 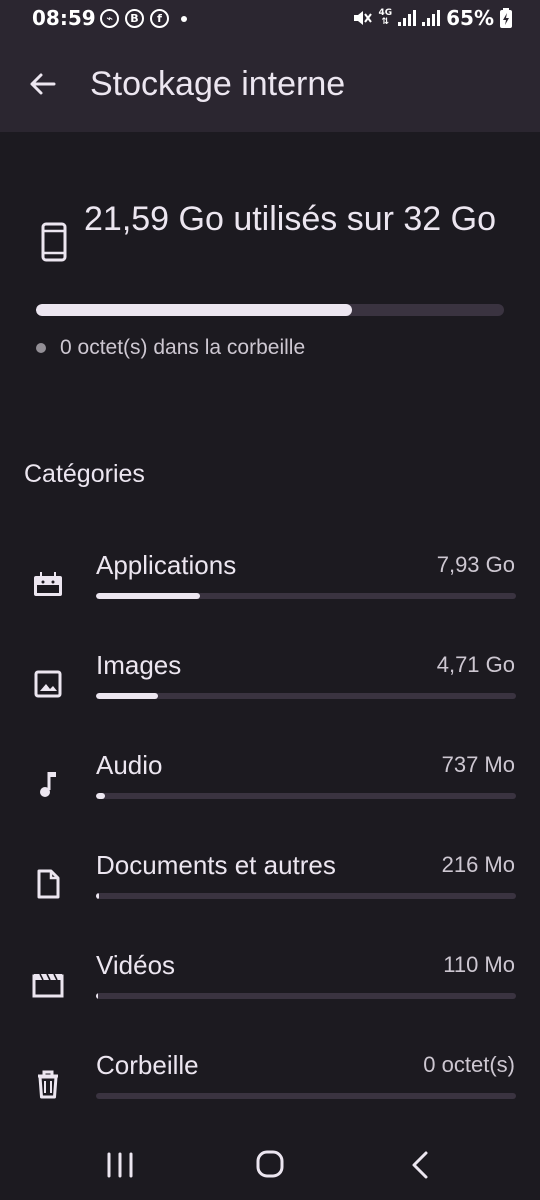 I want to click on category-size: 7,93 Go, so click(x=475, y=564).